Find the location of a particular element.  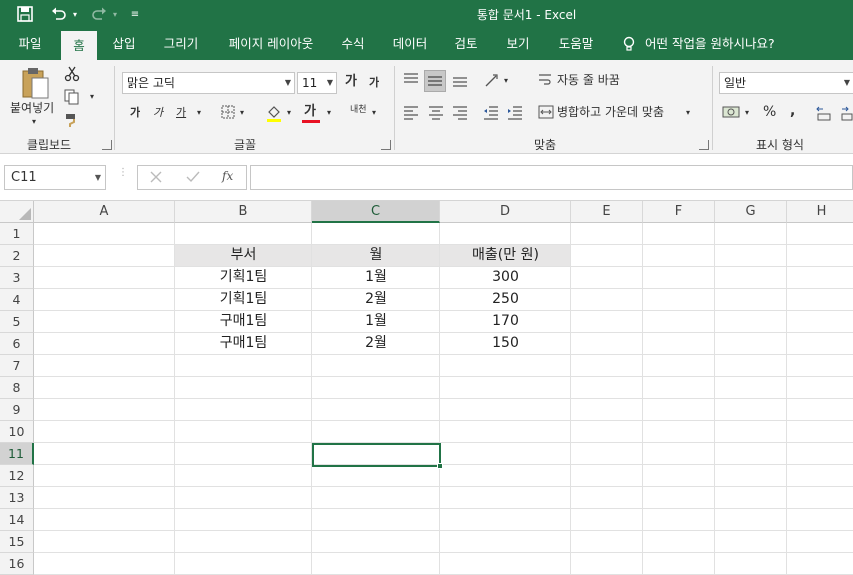

tab-formulas: 수식 is located at coordinates (353, 44).